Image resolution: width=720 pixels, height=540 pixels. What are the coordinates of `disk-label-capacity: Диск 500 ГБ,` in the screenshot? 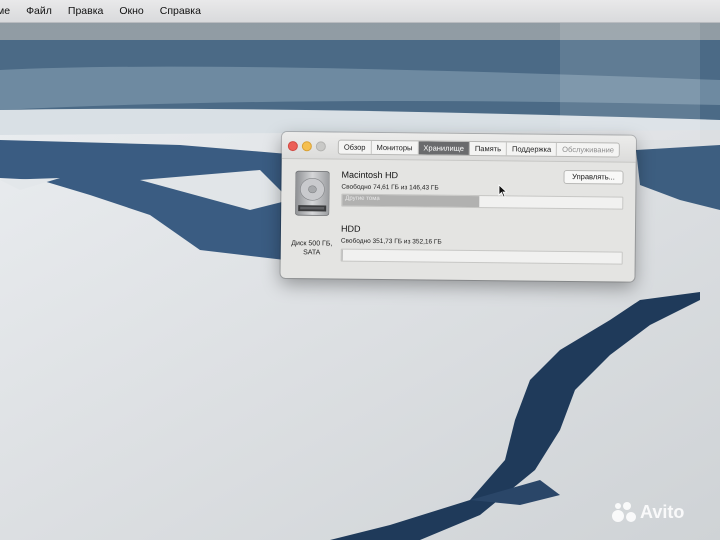 It's located at (312, 244).